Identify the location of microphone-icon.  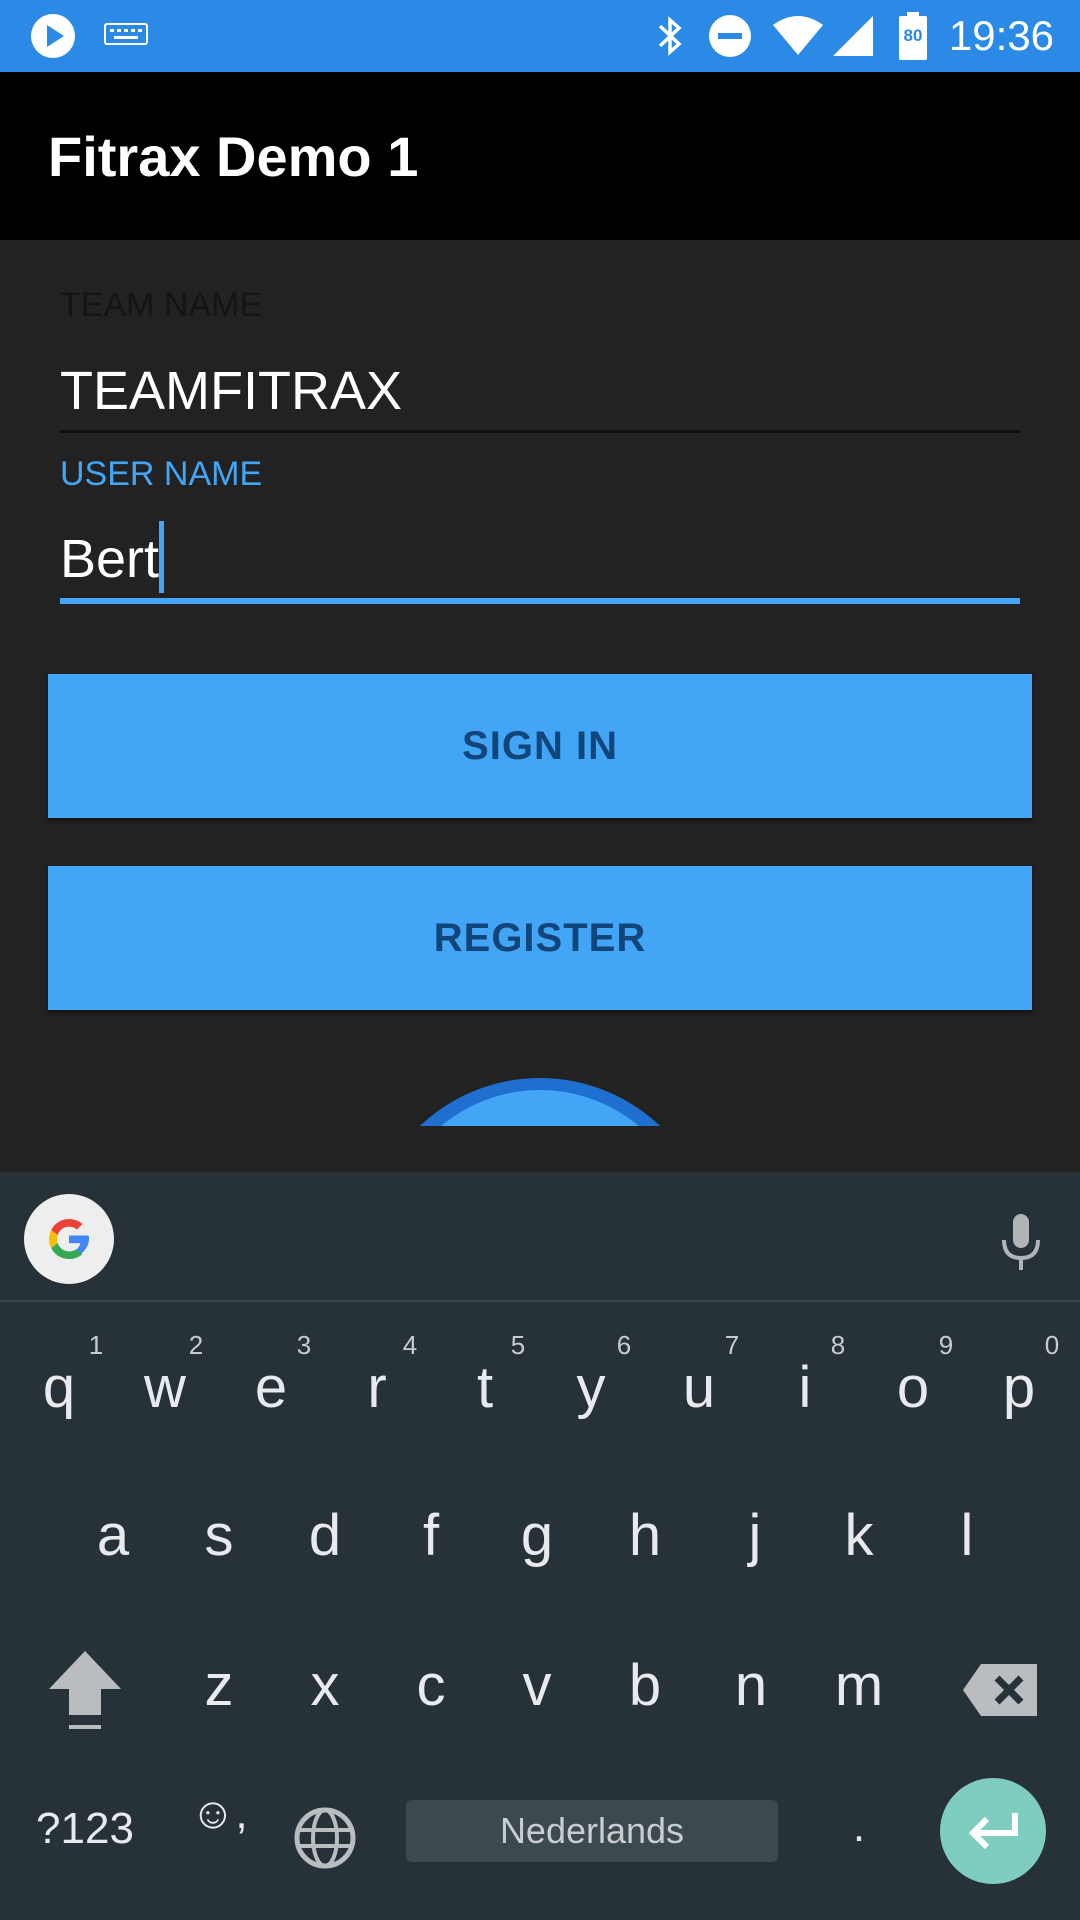
(1021, 1242).